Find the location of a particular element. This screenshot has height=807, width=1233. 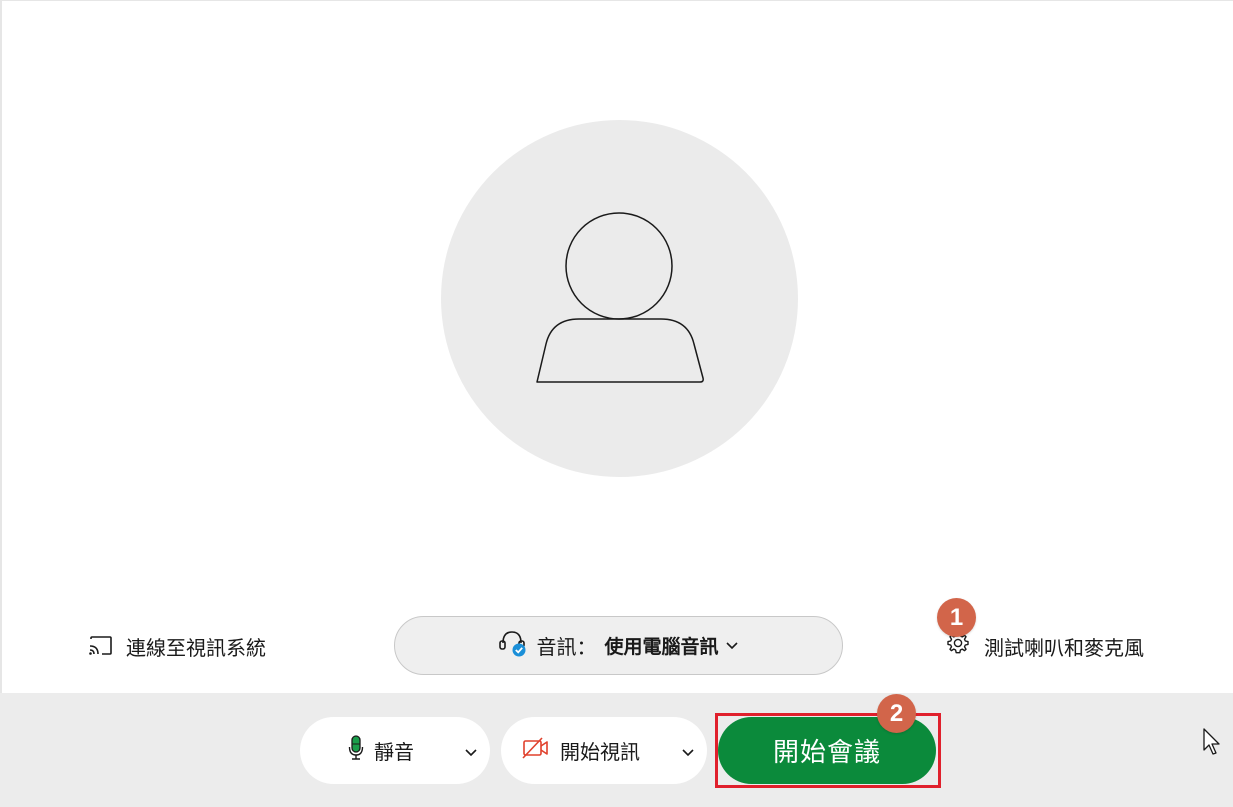

mute-button: 靜音 is located at coordinates (395, 750).